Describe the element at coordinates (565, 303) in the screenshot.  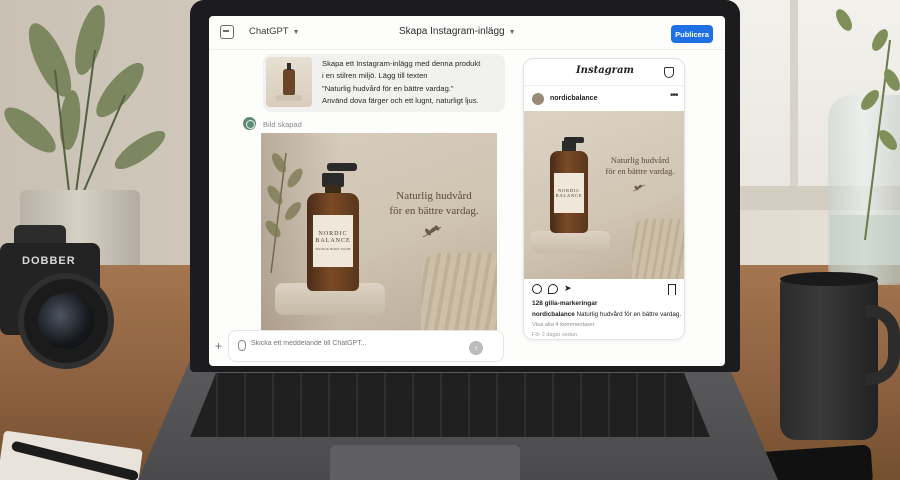
I see `like-count: 128 gilla-markeringar` at that location.